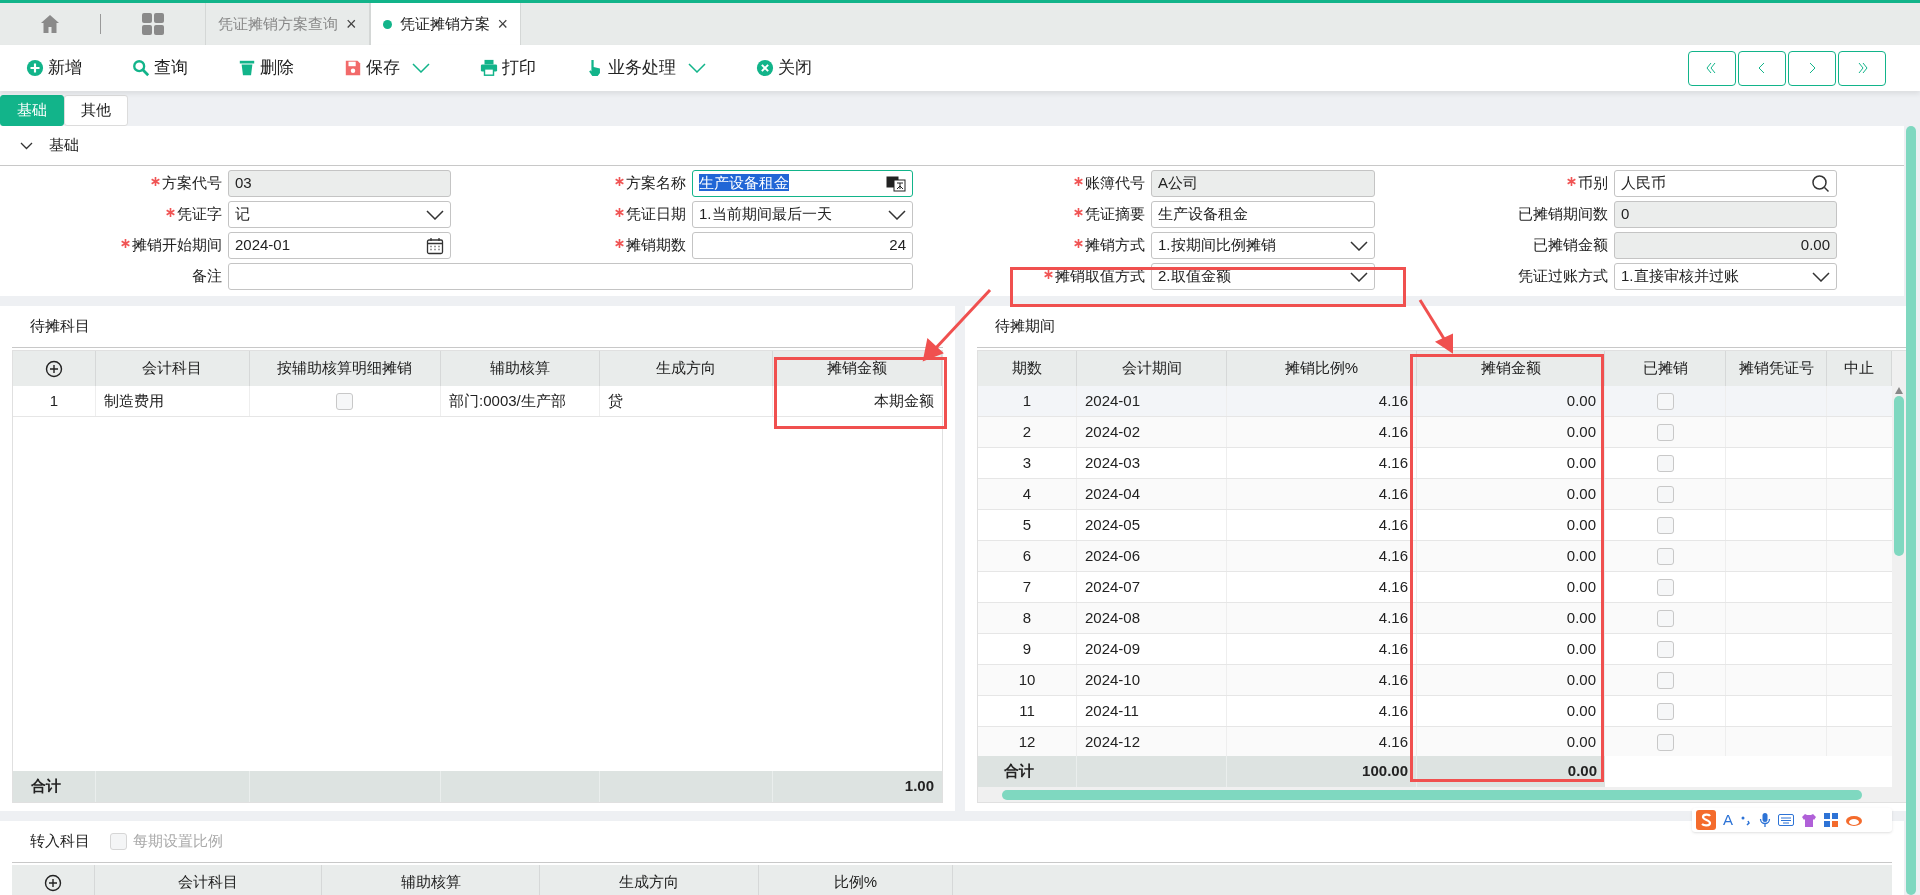 The height and width of the screenshot is (895, 1920). What do you see at coordinates (60, 841) in the screenshot?
I see `panel-title: 转入科目` at bounding box center [60, 841].